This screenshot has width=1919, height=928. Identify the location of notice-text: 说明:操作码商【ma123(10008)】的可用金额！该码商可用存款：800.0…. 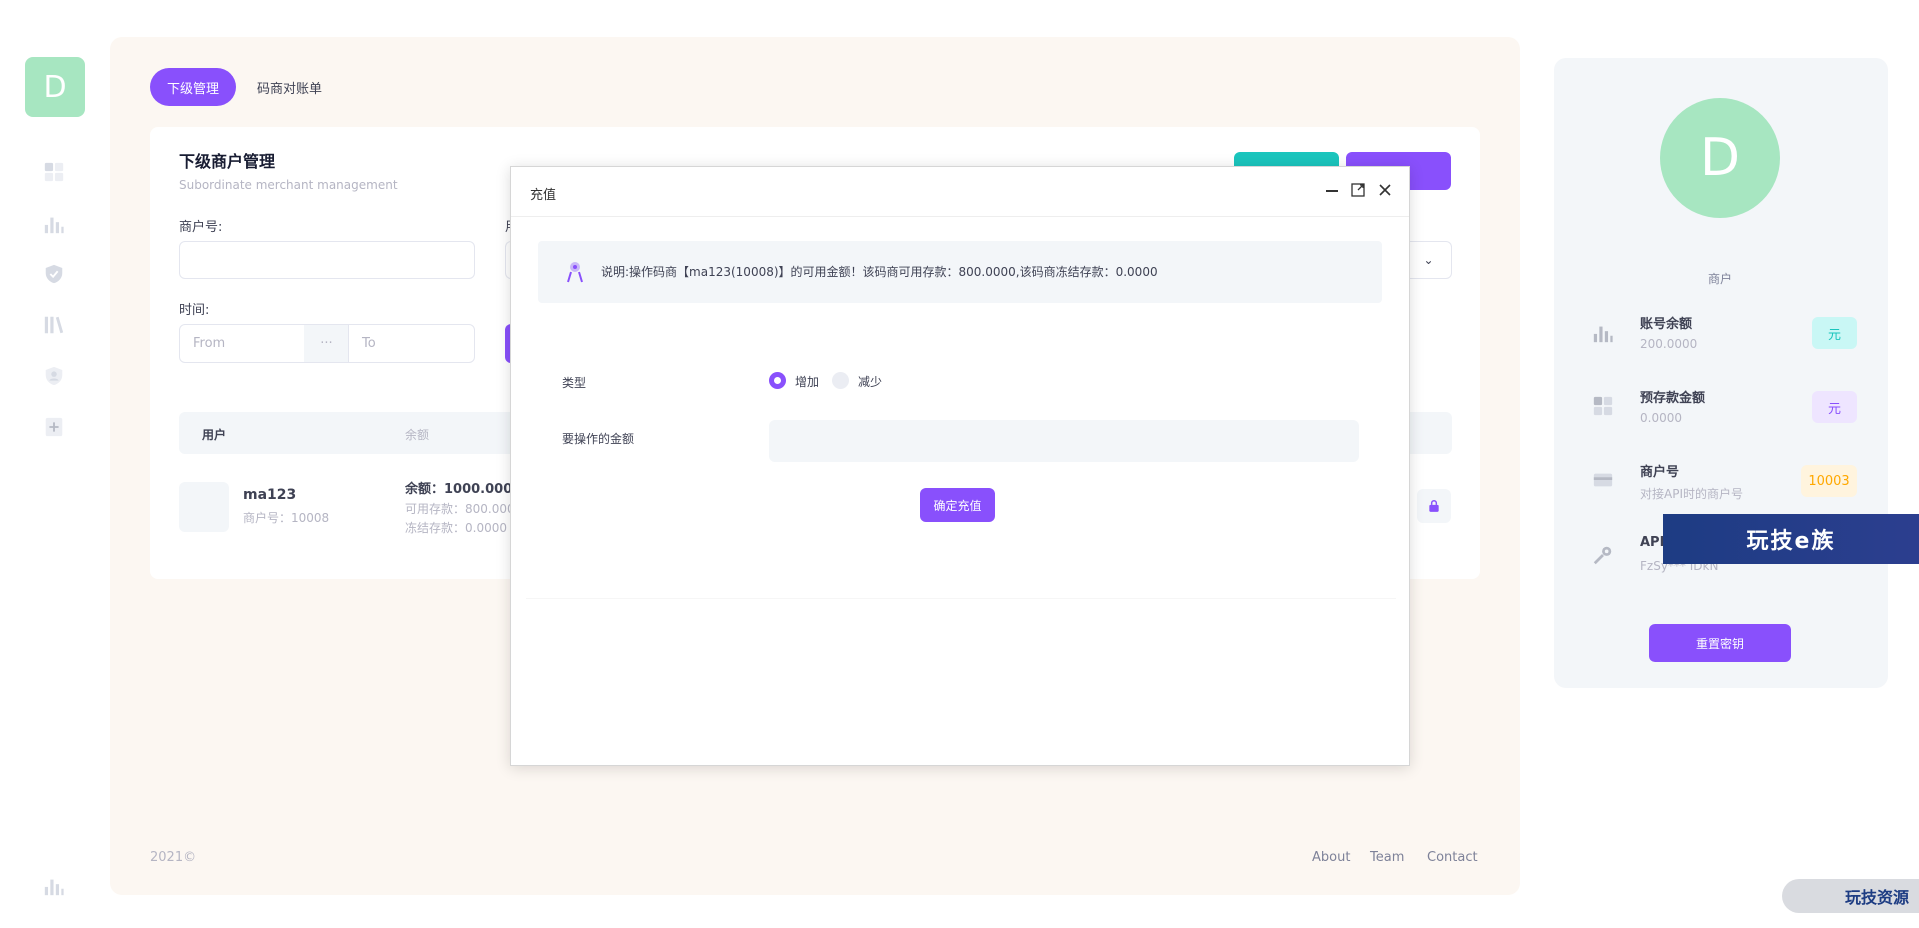
(879, 272).